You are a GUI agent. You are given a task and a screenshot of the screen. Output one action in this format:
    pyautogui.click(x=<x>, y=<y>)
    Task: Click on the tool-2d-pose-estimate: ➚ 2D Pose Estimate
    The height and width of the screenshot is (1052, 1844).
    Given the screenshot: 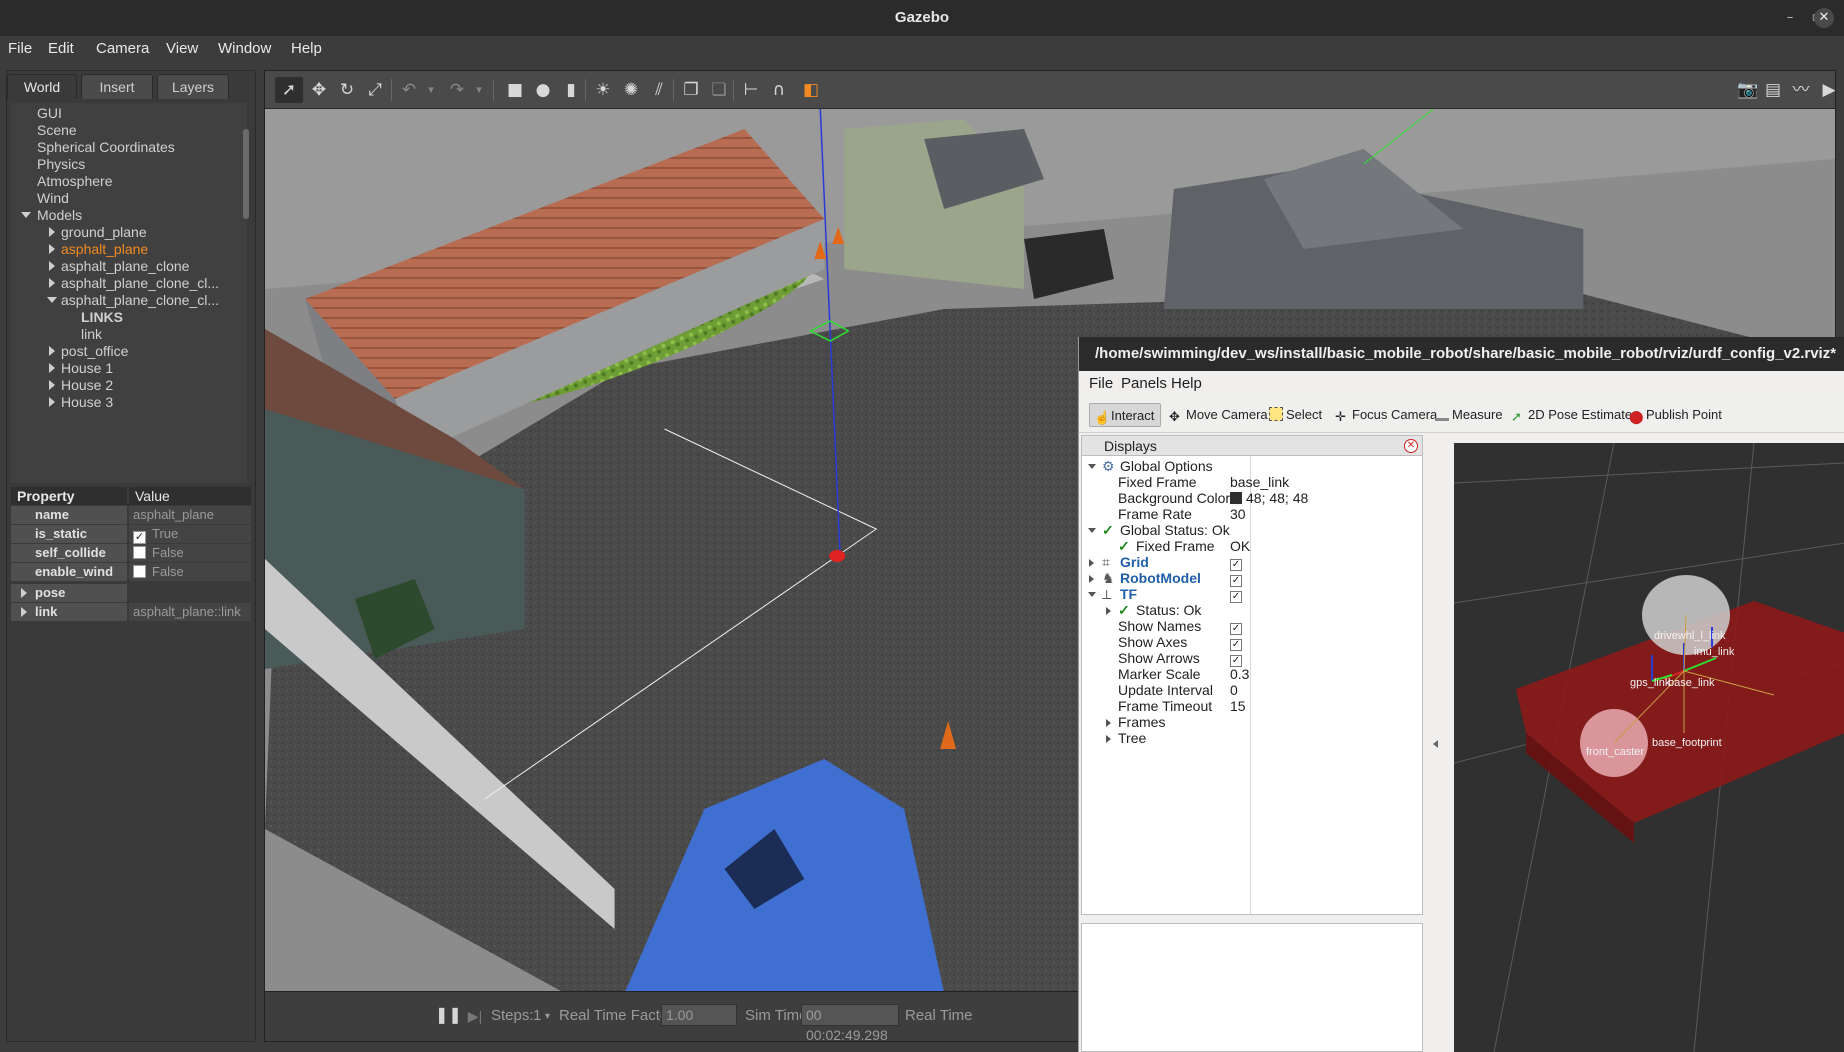 What is the action you would take?
    pyautogui.click(x=1569, y=415)
    